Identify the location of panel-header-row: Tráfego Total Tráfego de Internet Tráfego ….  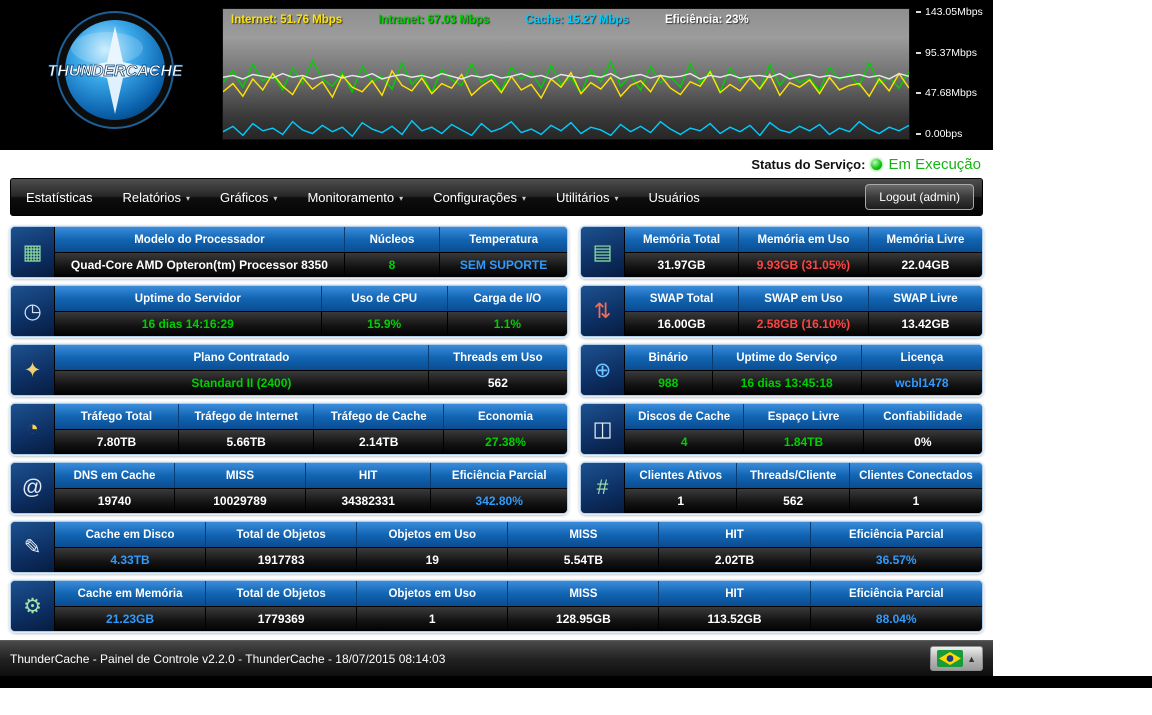
(311, 416).